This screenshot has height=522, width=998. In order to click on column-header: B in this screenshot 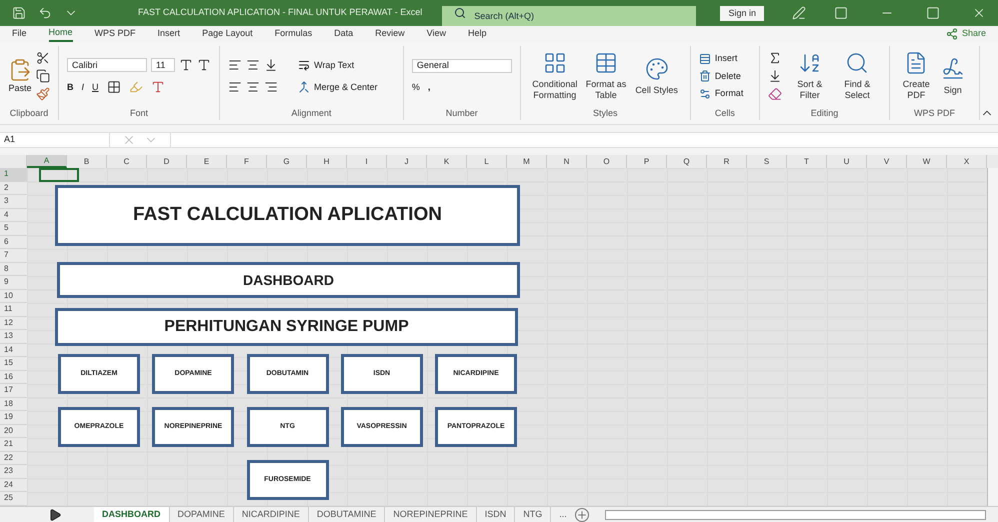, I will do `click(87, 161)`.